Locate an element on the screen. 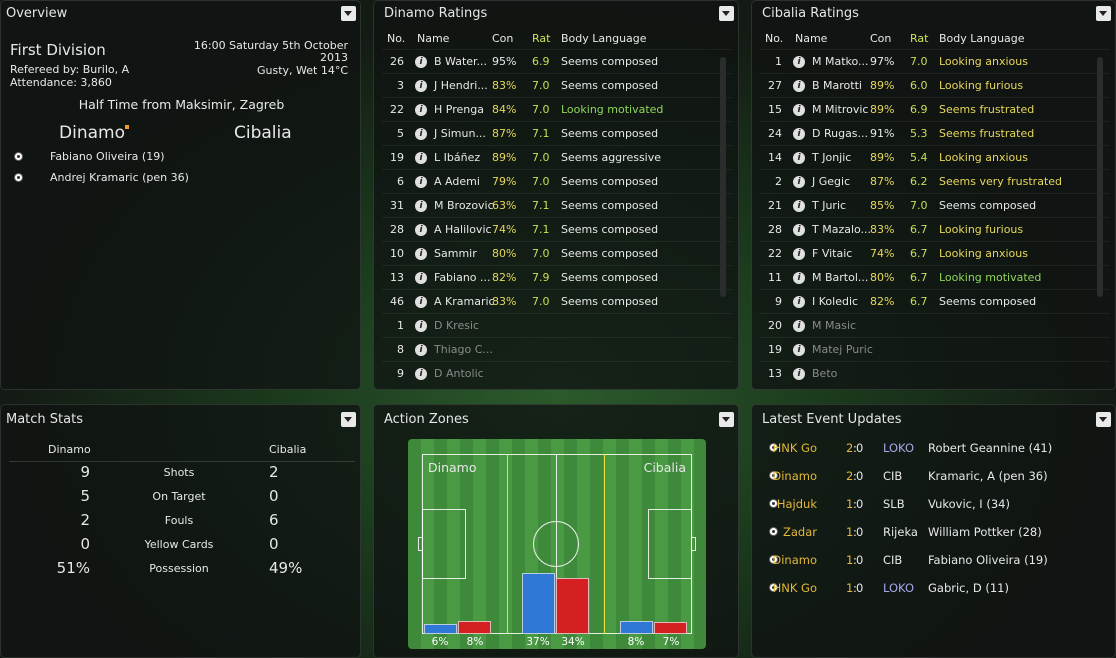 This screenshot has height=658, width=1116. event-row: HNK Go 1 0 LOKO Gabric, D (11): is located at coordinates (927, 589).